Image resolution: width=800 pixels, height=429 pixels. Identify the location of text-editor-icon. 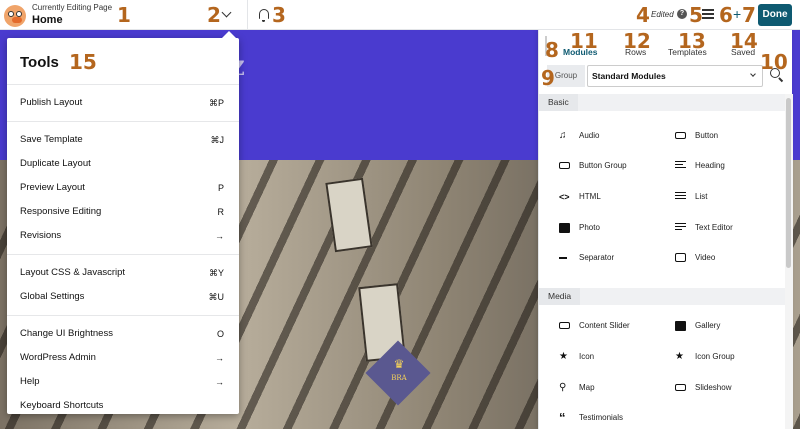
(680, 228).